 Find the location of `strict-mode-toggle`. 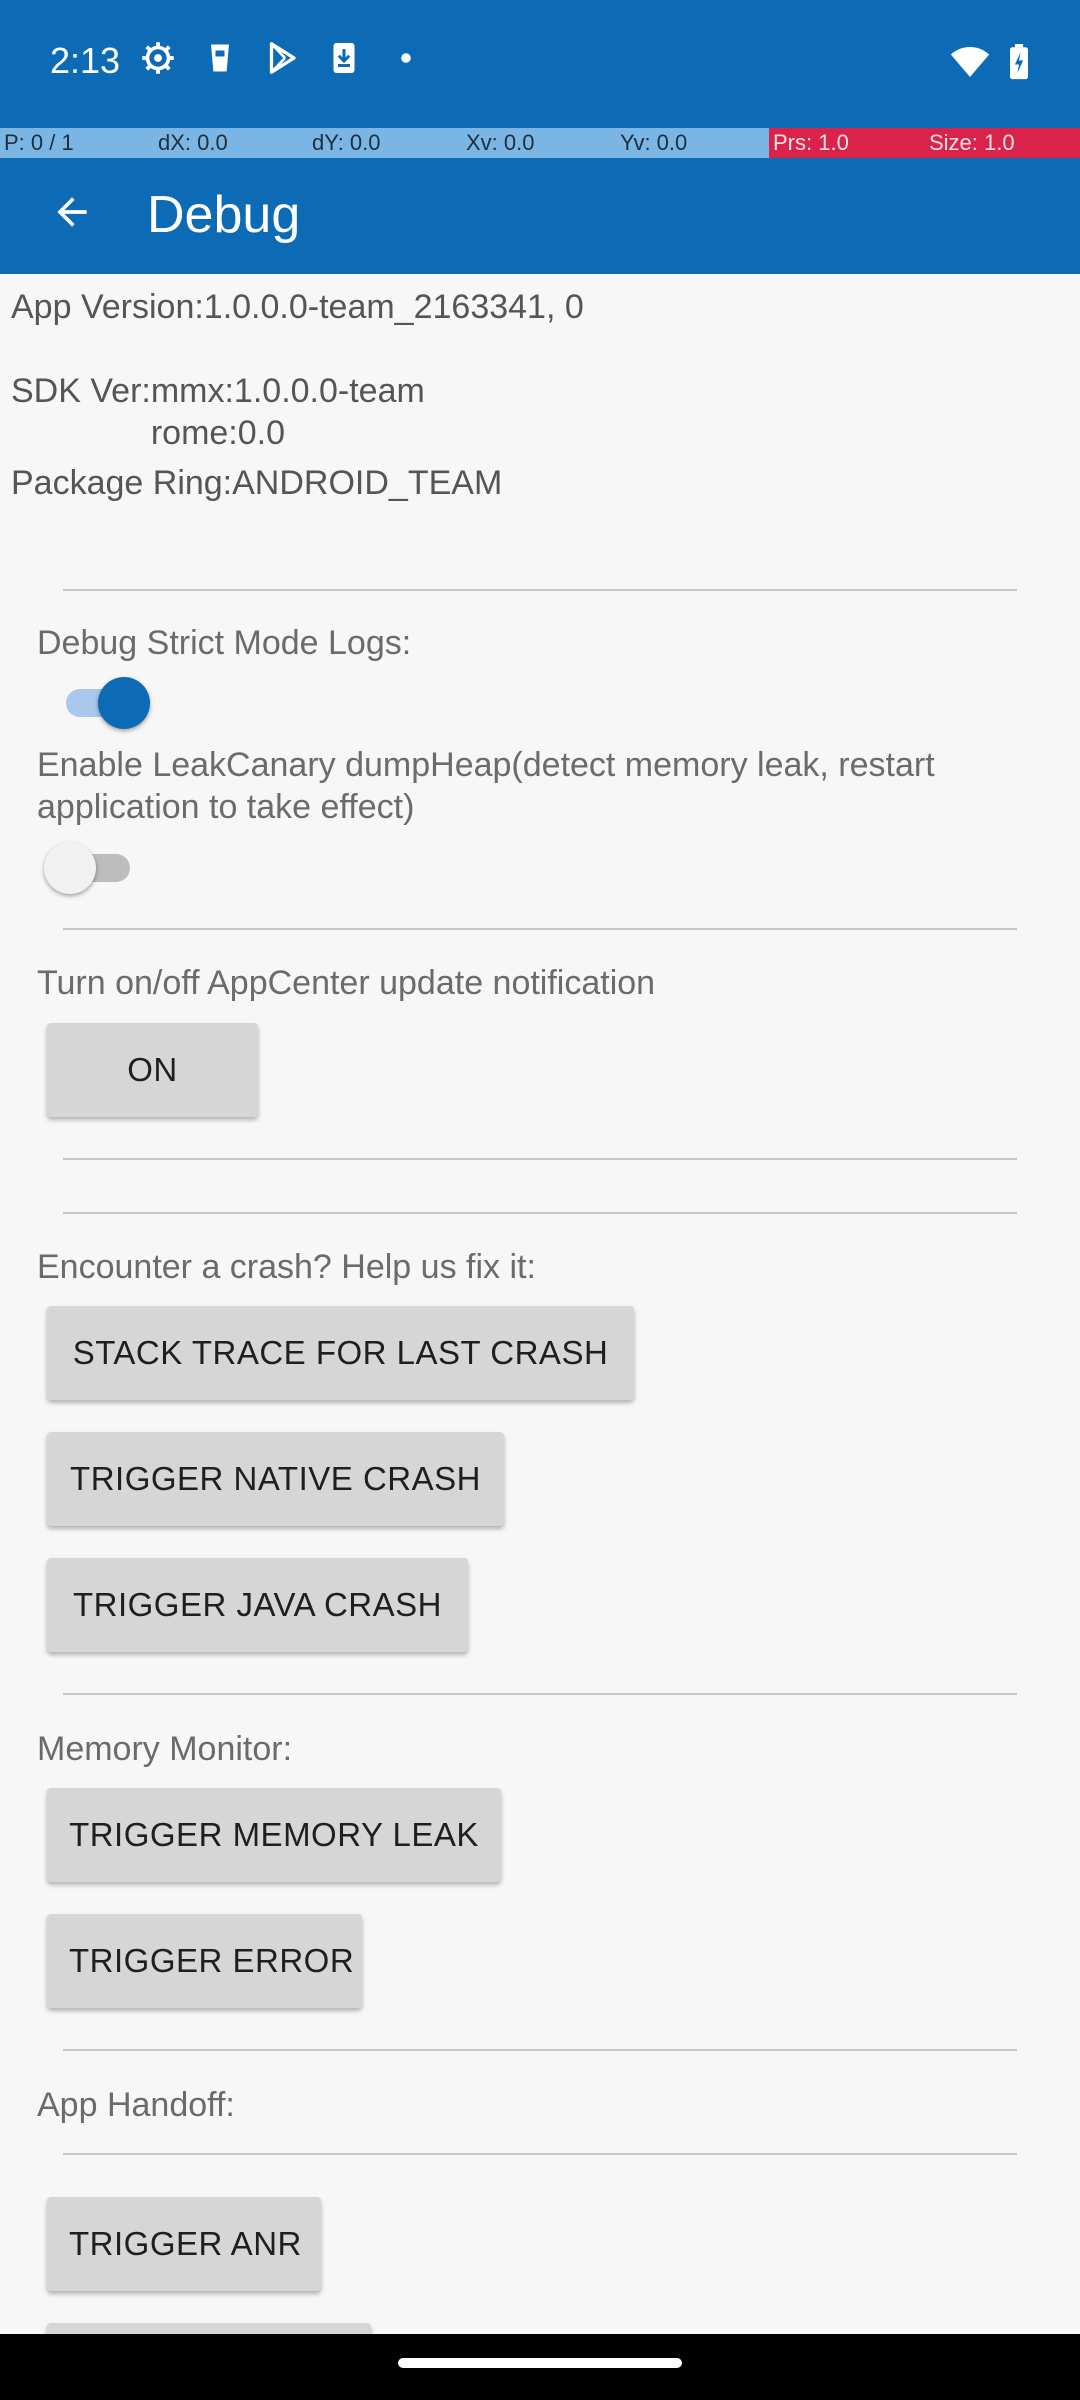

strict-mode-toggle is located at coordinates (103, 703).